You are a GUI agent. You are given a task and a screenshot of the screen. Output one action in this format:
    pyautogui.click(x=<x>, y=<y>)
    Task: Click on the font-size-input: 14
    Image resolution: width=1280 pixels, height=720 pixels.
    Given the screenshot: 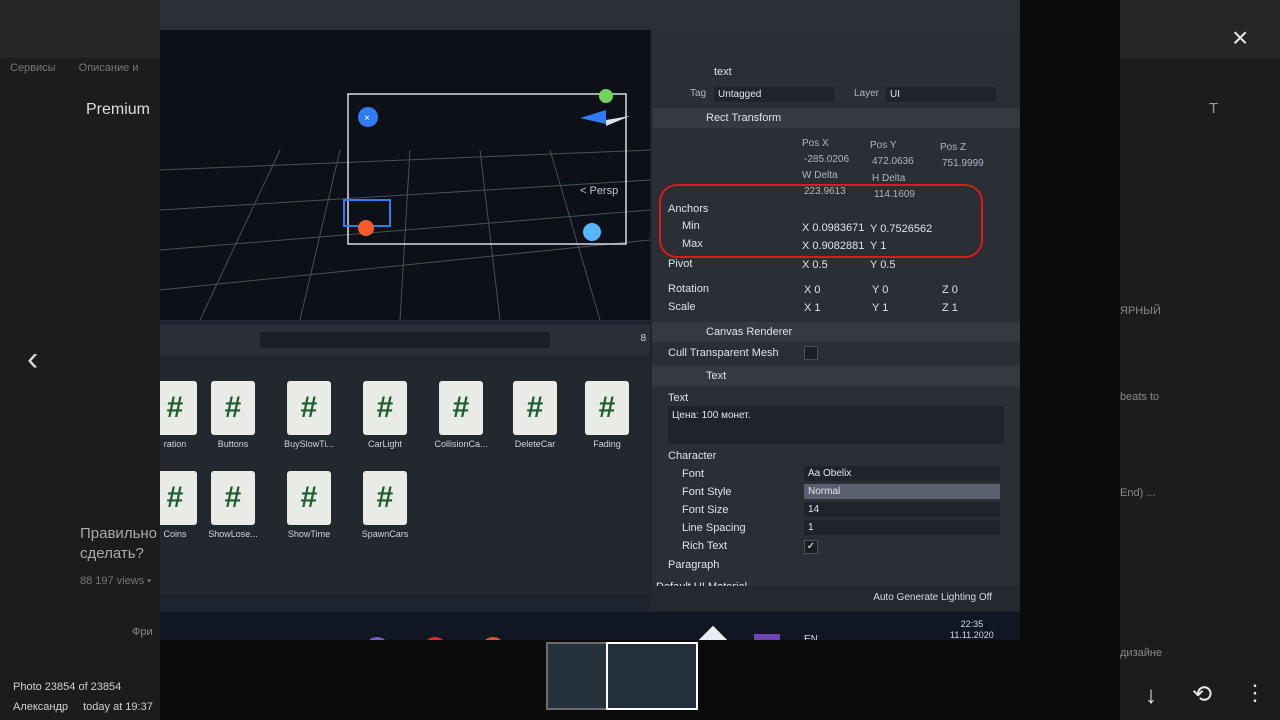 What is the action you would take?
    pyautogui.click(x=902, y=509)
    